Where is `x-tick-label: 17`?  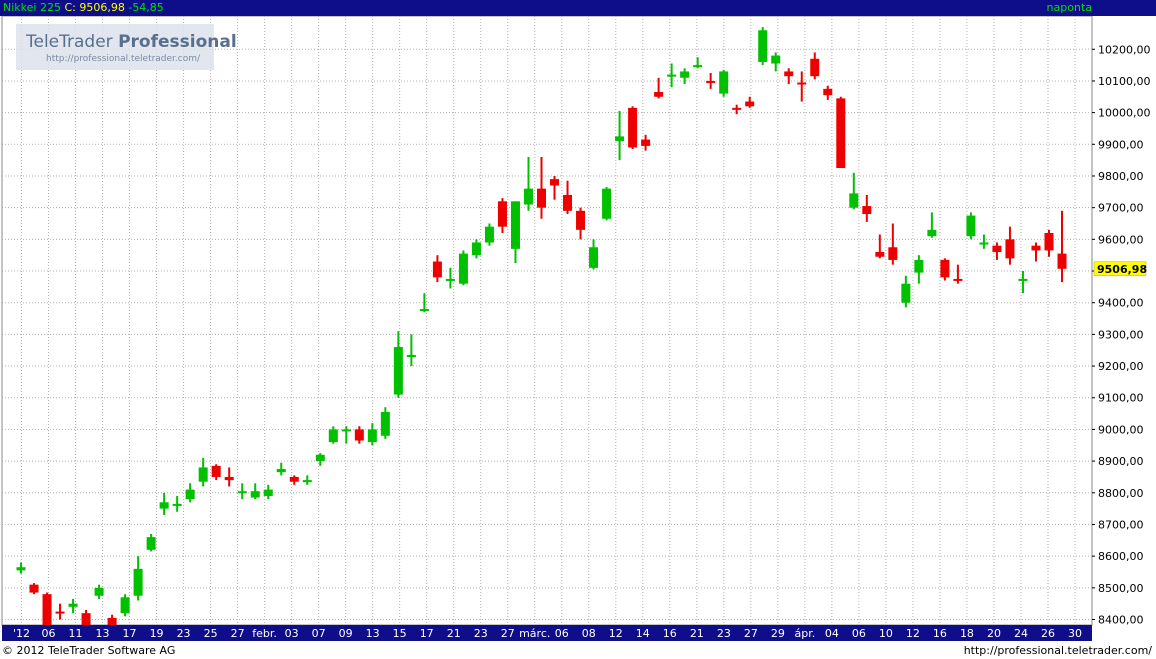 x-tick-label: 17 is located at coordinates (427, 633).